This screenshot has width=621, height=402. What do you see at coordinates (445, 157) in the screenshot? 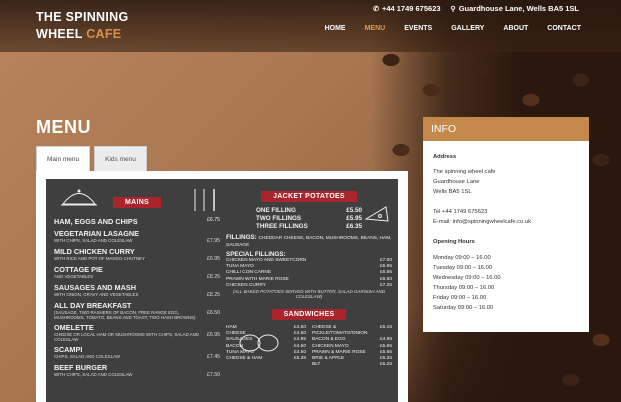
I see `address-label: Address` at bounding box center [445, 157].